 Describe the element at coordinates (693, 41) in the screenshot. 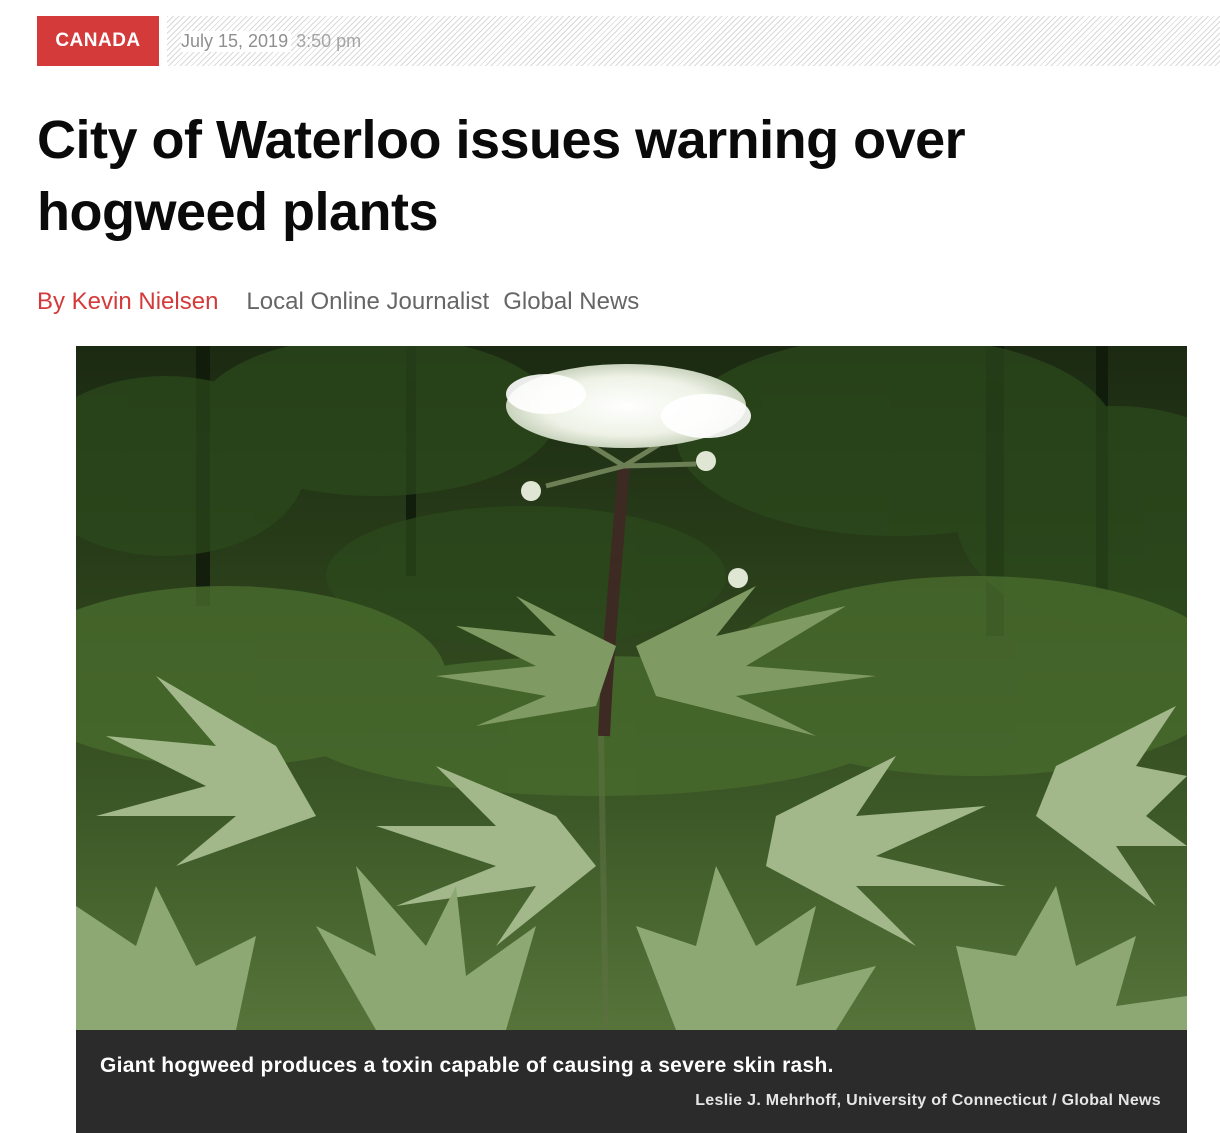

I see `dateline: July 15, 2019 3:50 pm` at that location.